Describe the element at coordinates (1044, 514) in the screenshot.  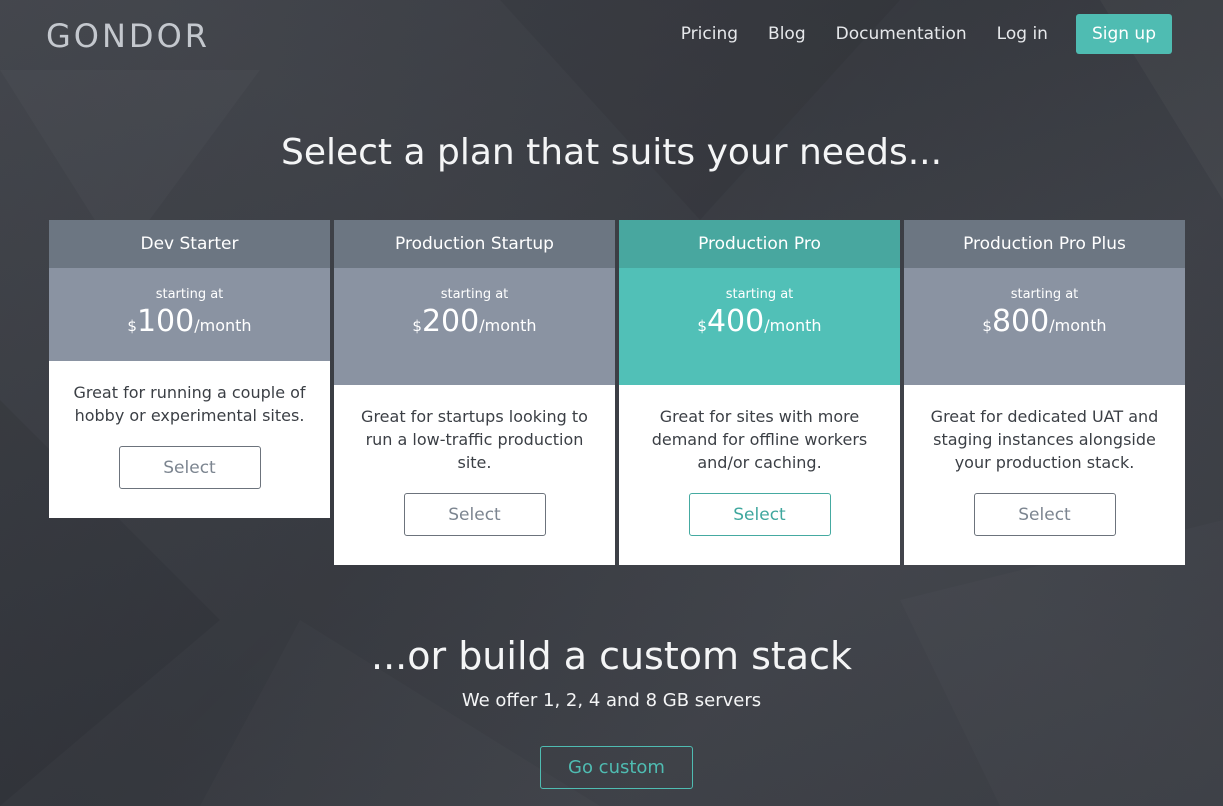
I see `select-production-pro-plus-button: Select` at that location.